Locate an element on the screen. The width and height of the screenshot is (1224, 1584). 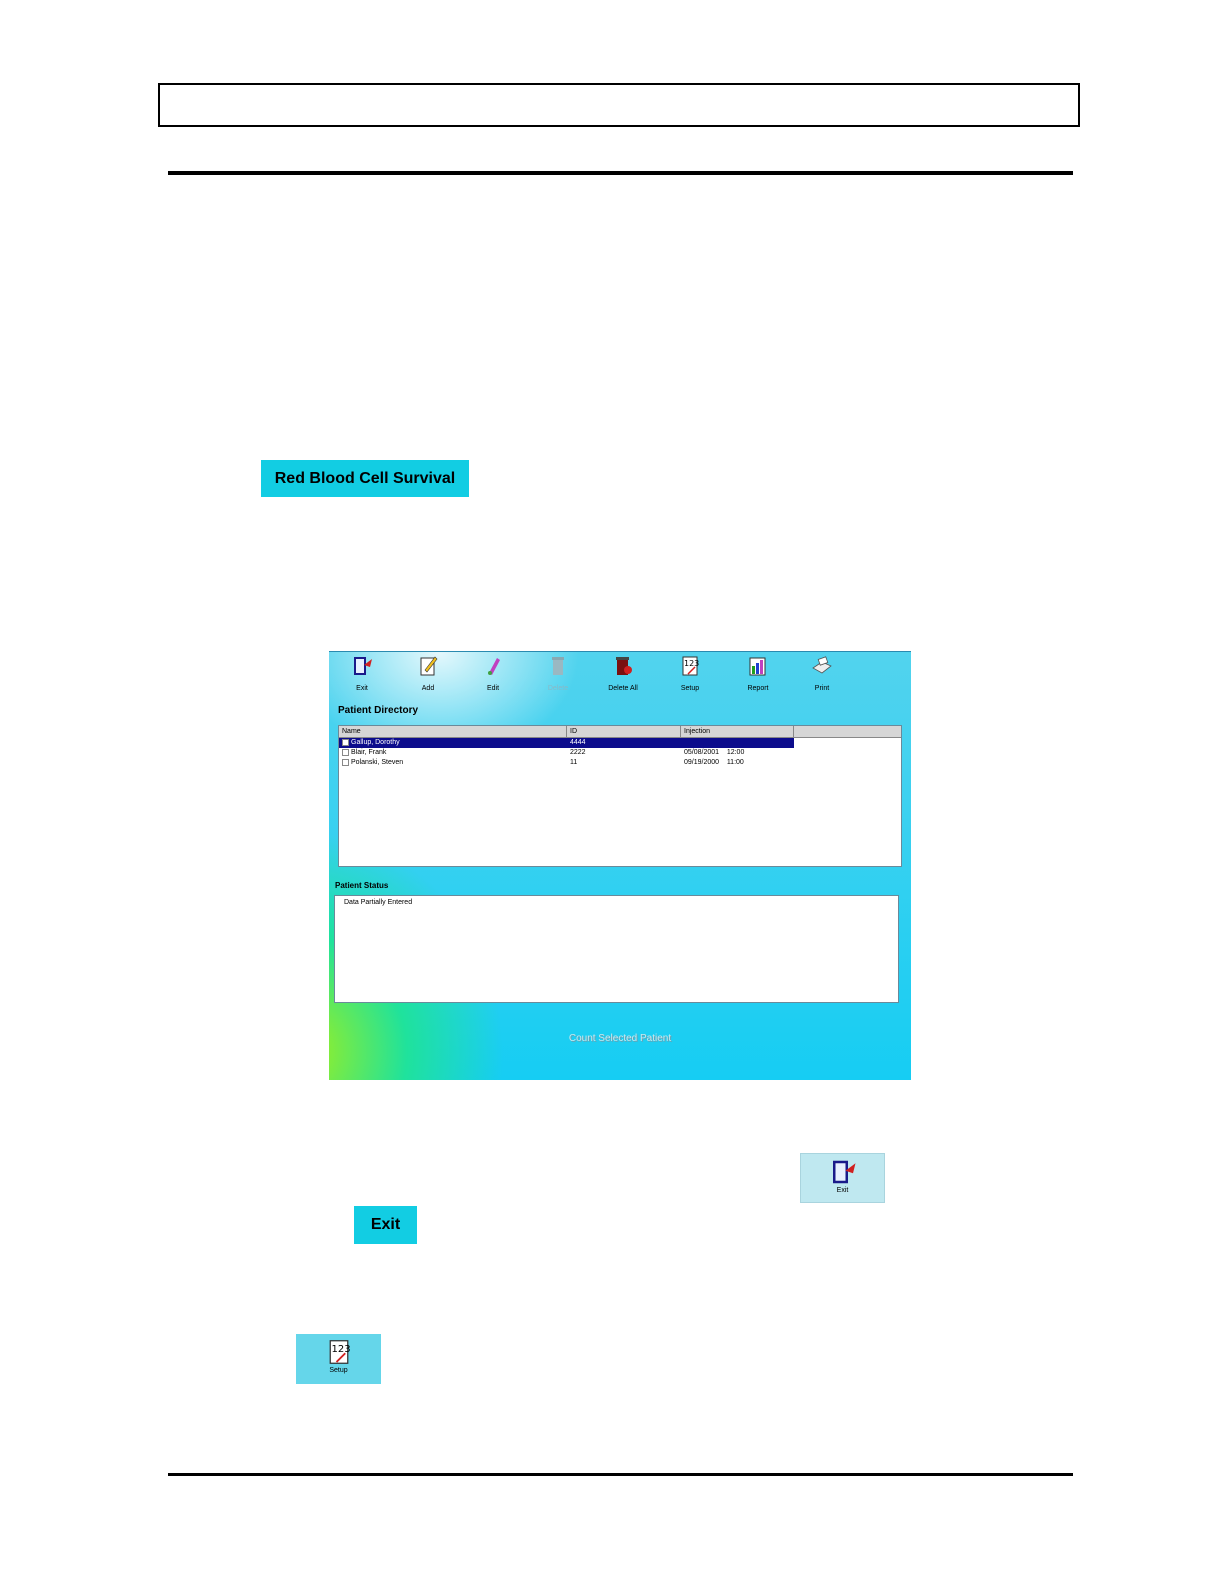
toolbar-edit-label: Edit is located at coordinates (493, 688).